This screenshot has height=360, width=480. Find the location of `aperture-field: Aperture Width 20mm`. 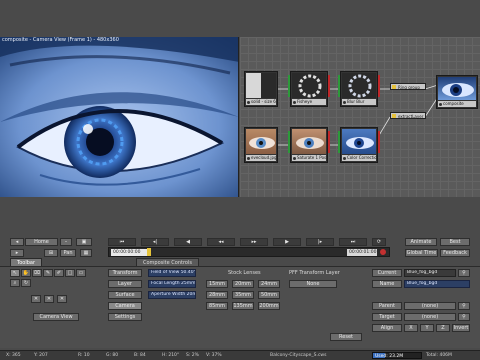

aperture-field: Aperture Width 20mm is located at coordinates (172, 295).